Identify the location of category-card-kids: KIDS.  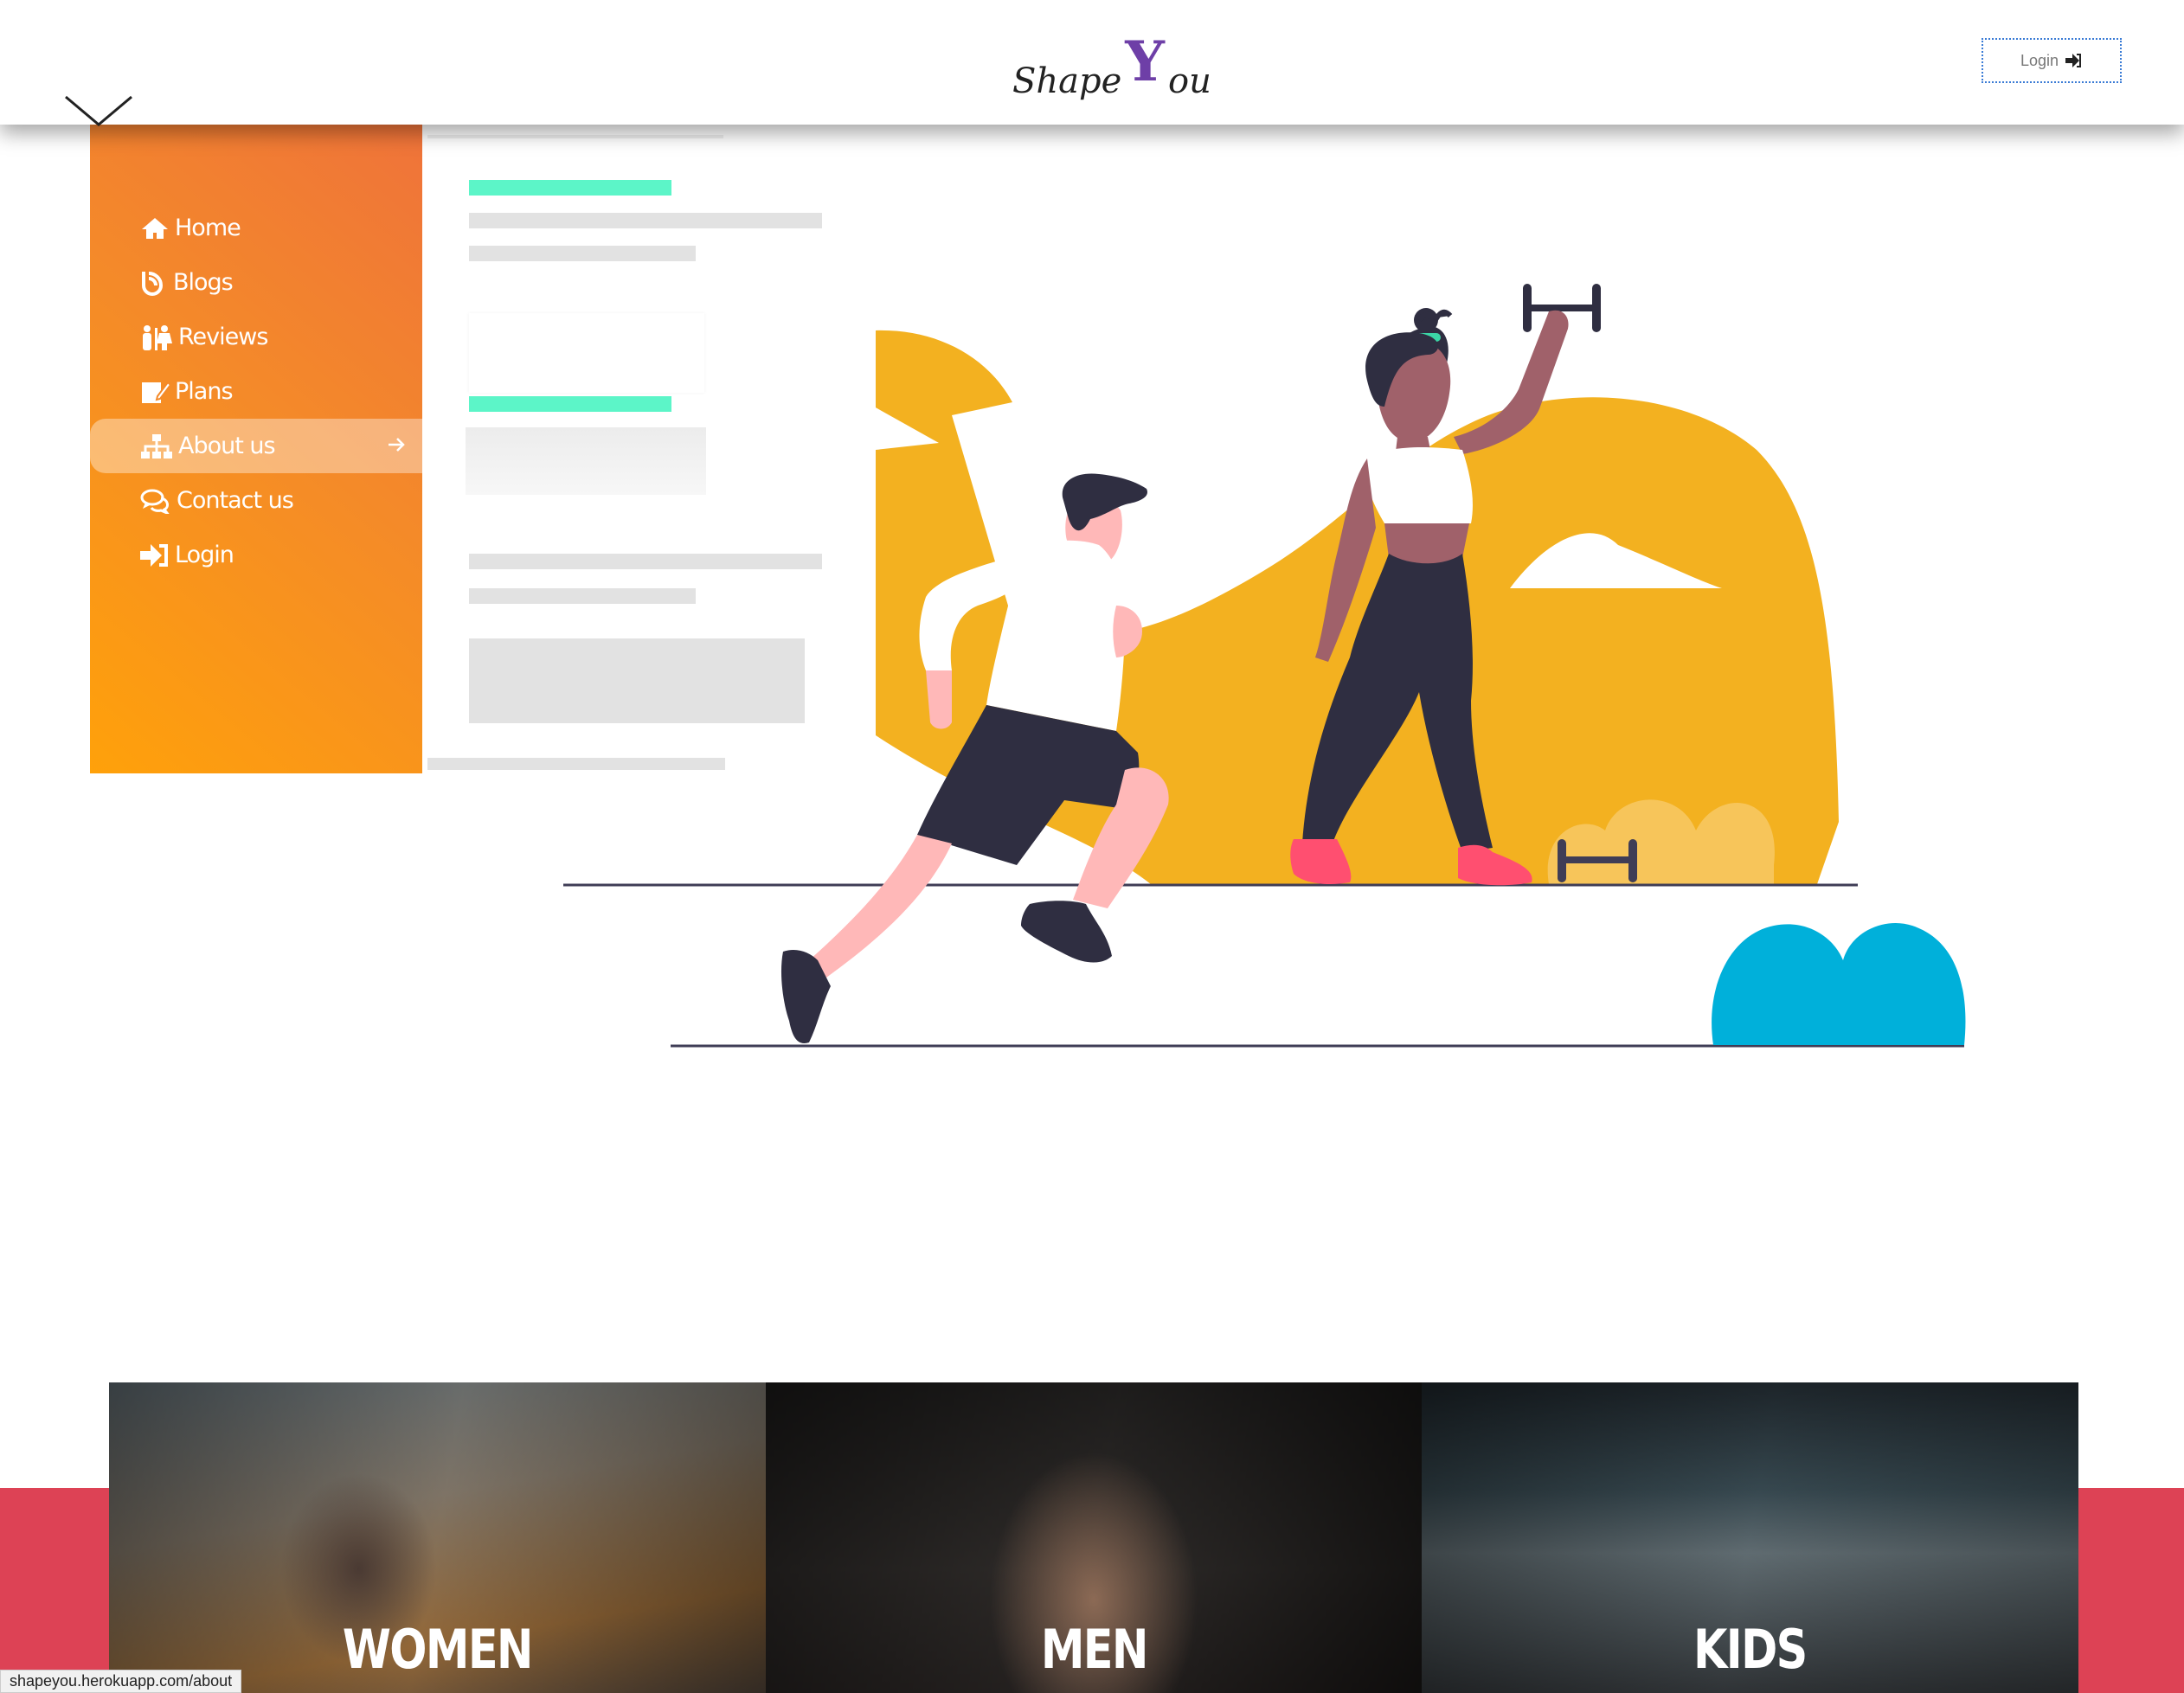
(1750, 1537).